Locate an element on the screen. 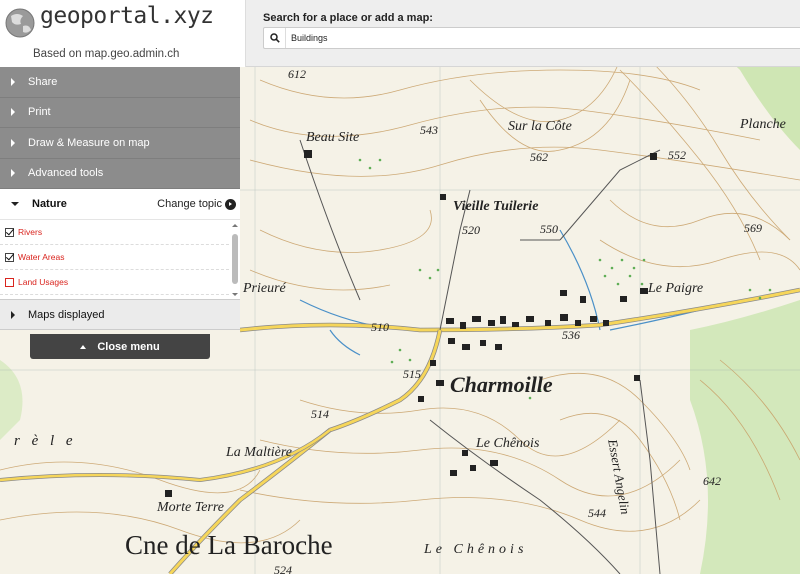 The width and height of the screenshot is (800, 574). elevation-label: 520 is located at coordinates (471, 230).